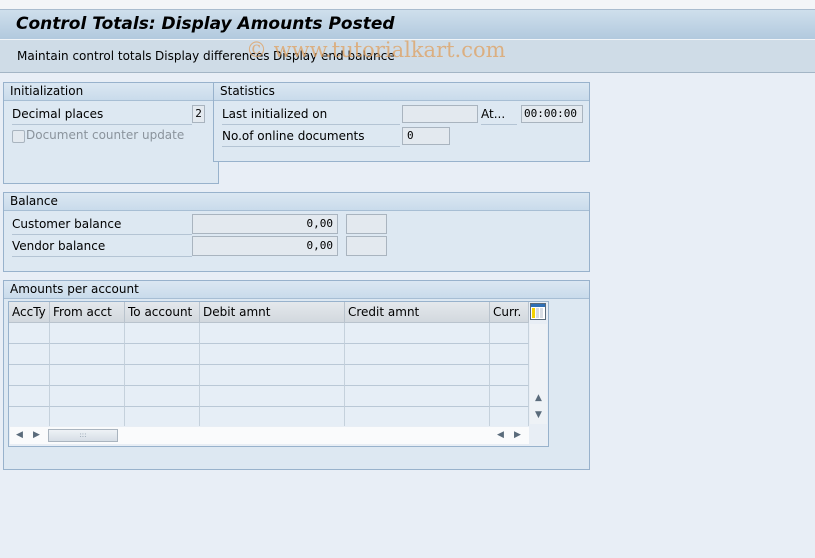 Image resolution: width=815 pixels, height=558 pixels. Describe the element at coordinates (296, 290) in the screenshot. I see `amounts-header: Amounts per account` at that location.